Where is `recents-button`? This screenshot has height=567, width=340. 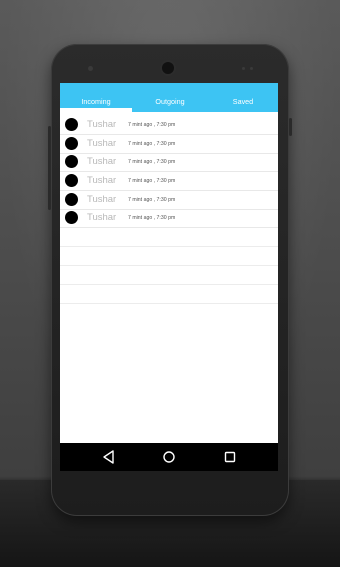 recents-button is located at coordinates (230, 457).